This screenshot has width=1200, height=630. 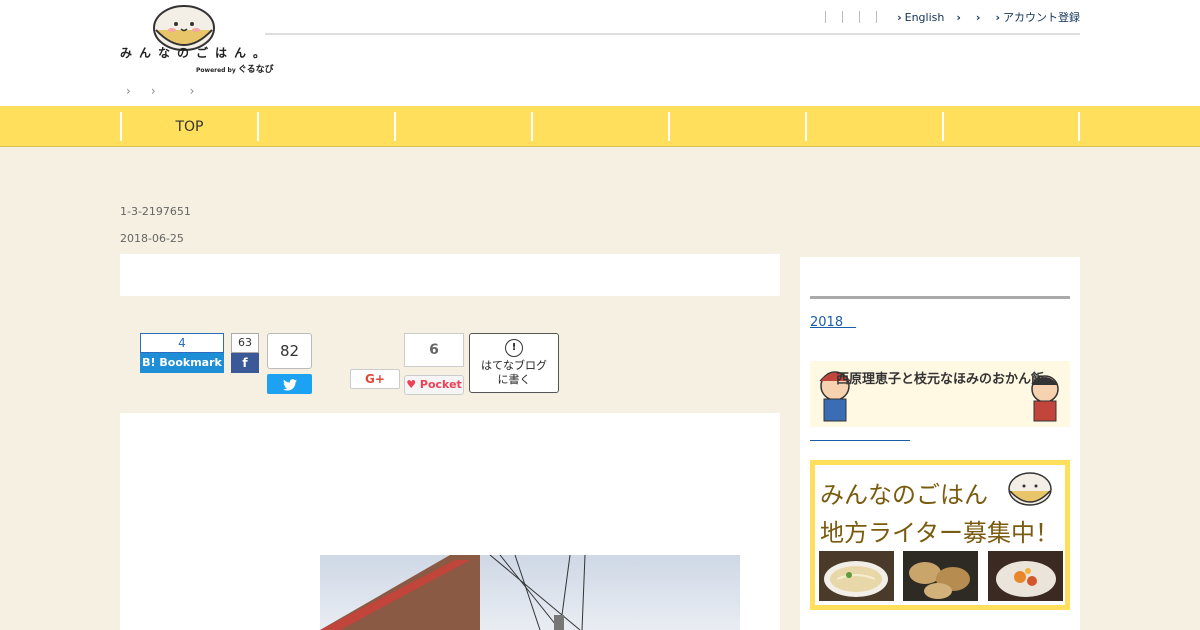 I want to click on banner2-line2: 地方ライター募集中！, so click(x=940, y=533).